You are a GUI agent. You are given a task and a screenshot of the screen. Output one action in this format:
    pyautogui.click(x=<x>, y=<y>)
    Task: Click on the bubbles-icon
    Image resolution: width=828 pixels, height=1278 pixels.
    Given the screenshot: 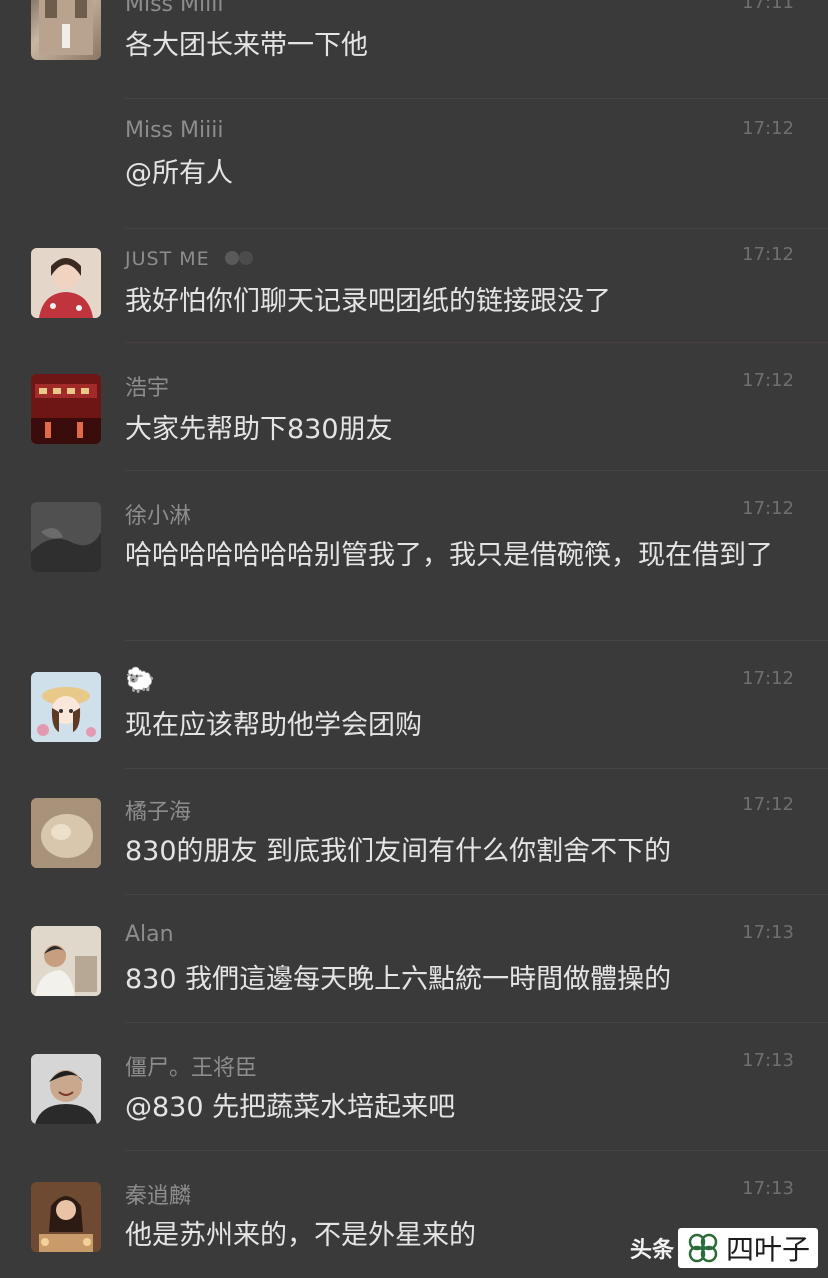 What is the action you would take?
    pyautogui.click(x=239, y=260)
    